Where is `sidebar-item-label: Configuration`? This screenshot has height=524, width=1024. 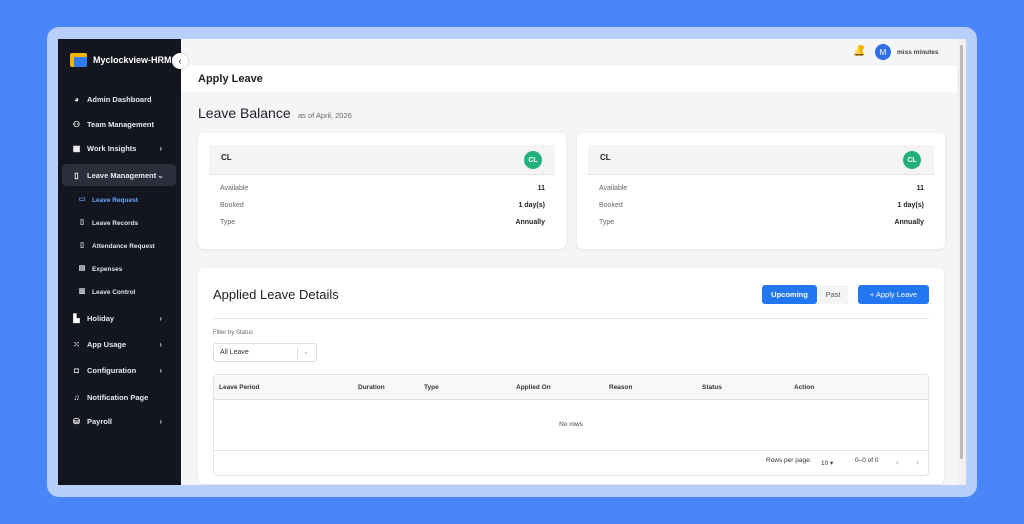
sidebar-item-label: Configuration is located at coordinates (112, 370).